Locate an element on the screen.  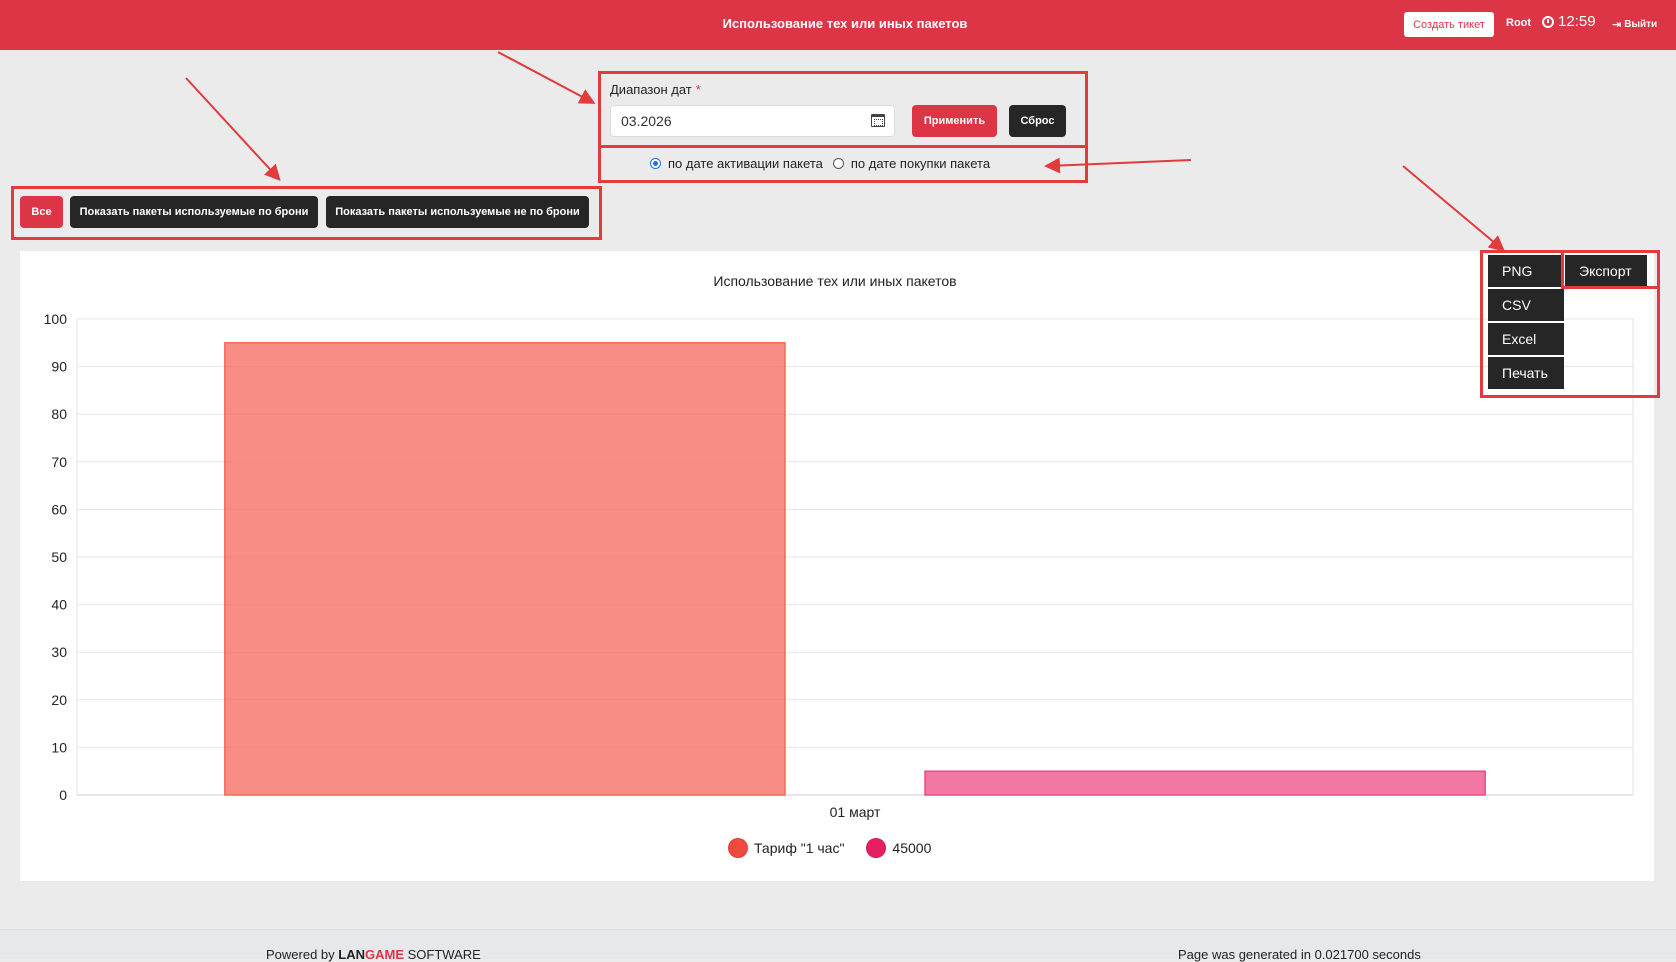
footer-generated-time: Page was generated in 0.021700 seconds is located at coordinates (1299, 954).